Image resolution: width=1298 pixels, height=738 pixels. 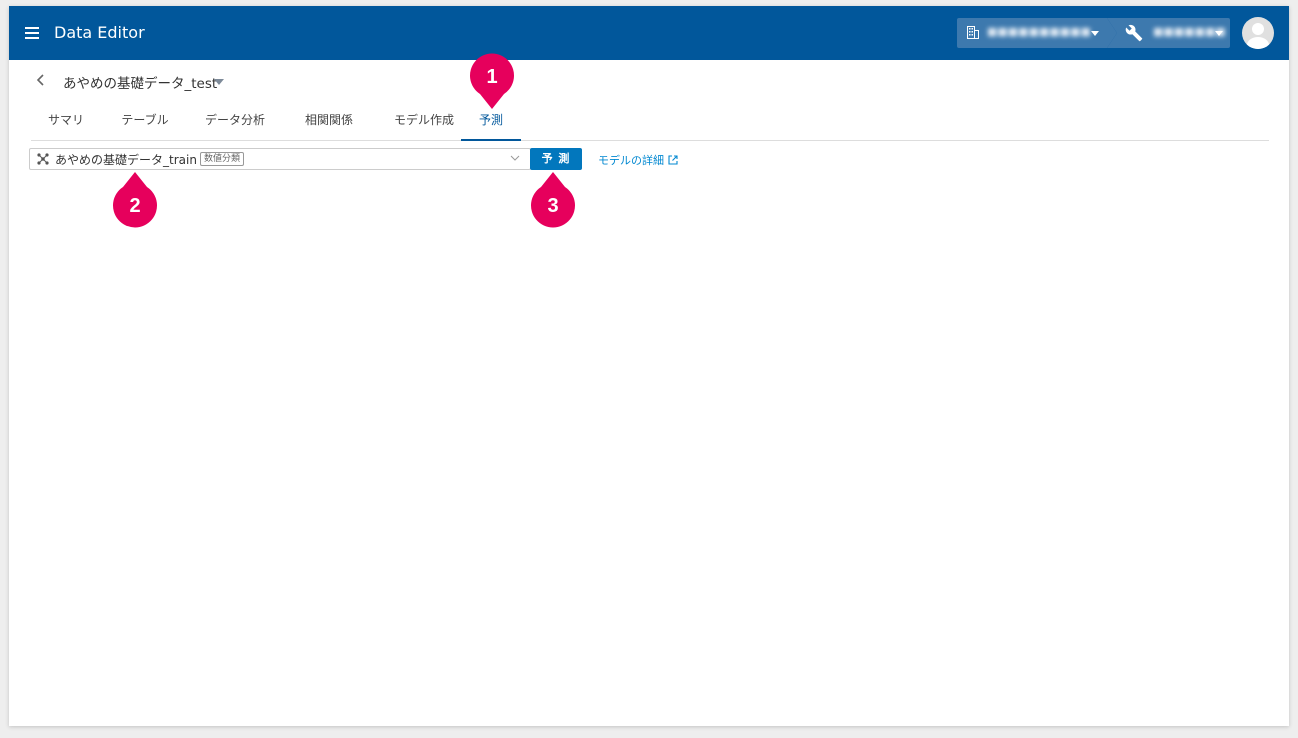 What do you see at coordinates (649, 33) in the screenshot?
I see `app-bar: Data Editor ■■■■■■■■■■ ■■■■■■■` at bounding box center [649, 33].